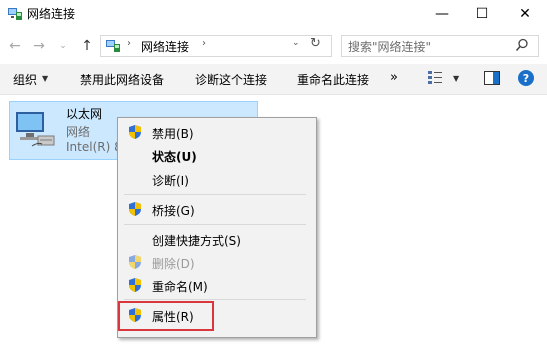 The width and height of the screenshot is (547, 356). What do you see at coordinates (315, 43) in the screenshot?
I see `refresh-button: ↻` at bounding box center [315, 43].